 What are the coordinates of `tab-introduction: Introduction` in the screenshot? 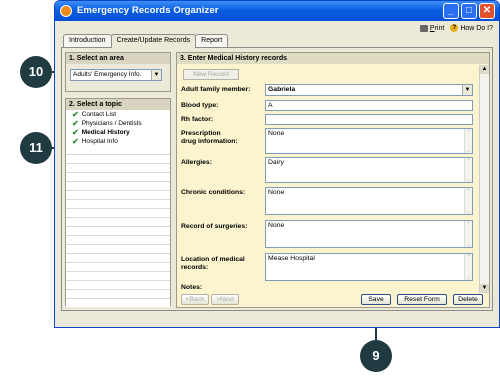 It's located at (87, 40).